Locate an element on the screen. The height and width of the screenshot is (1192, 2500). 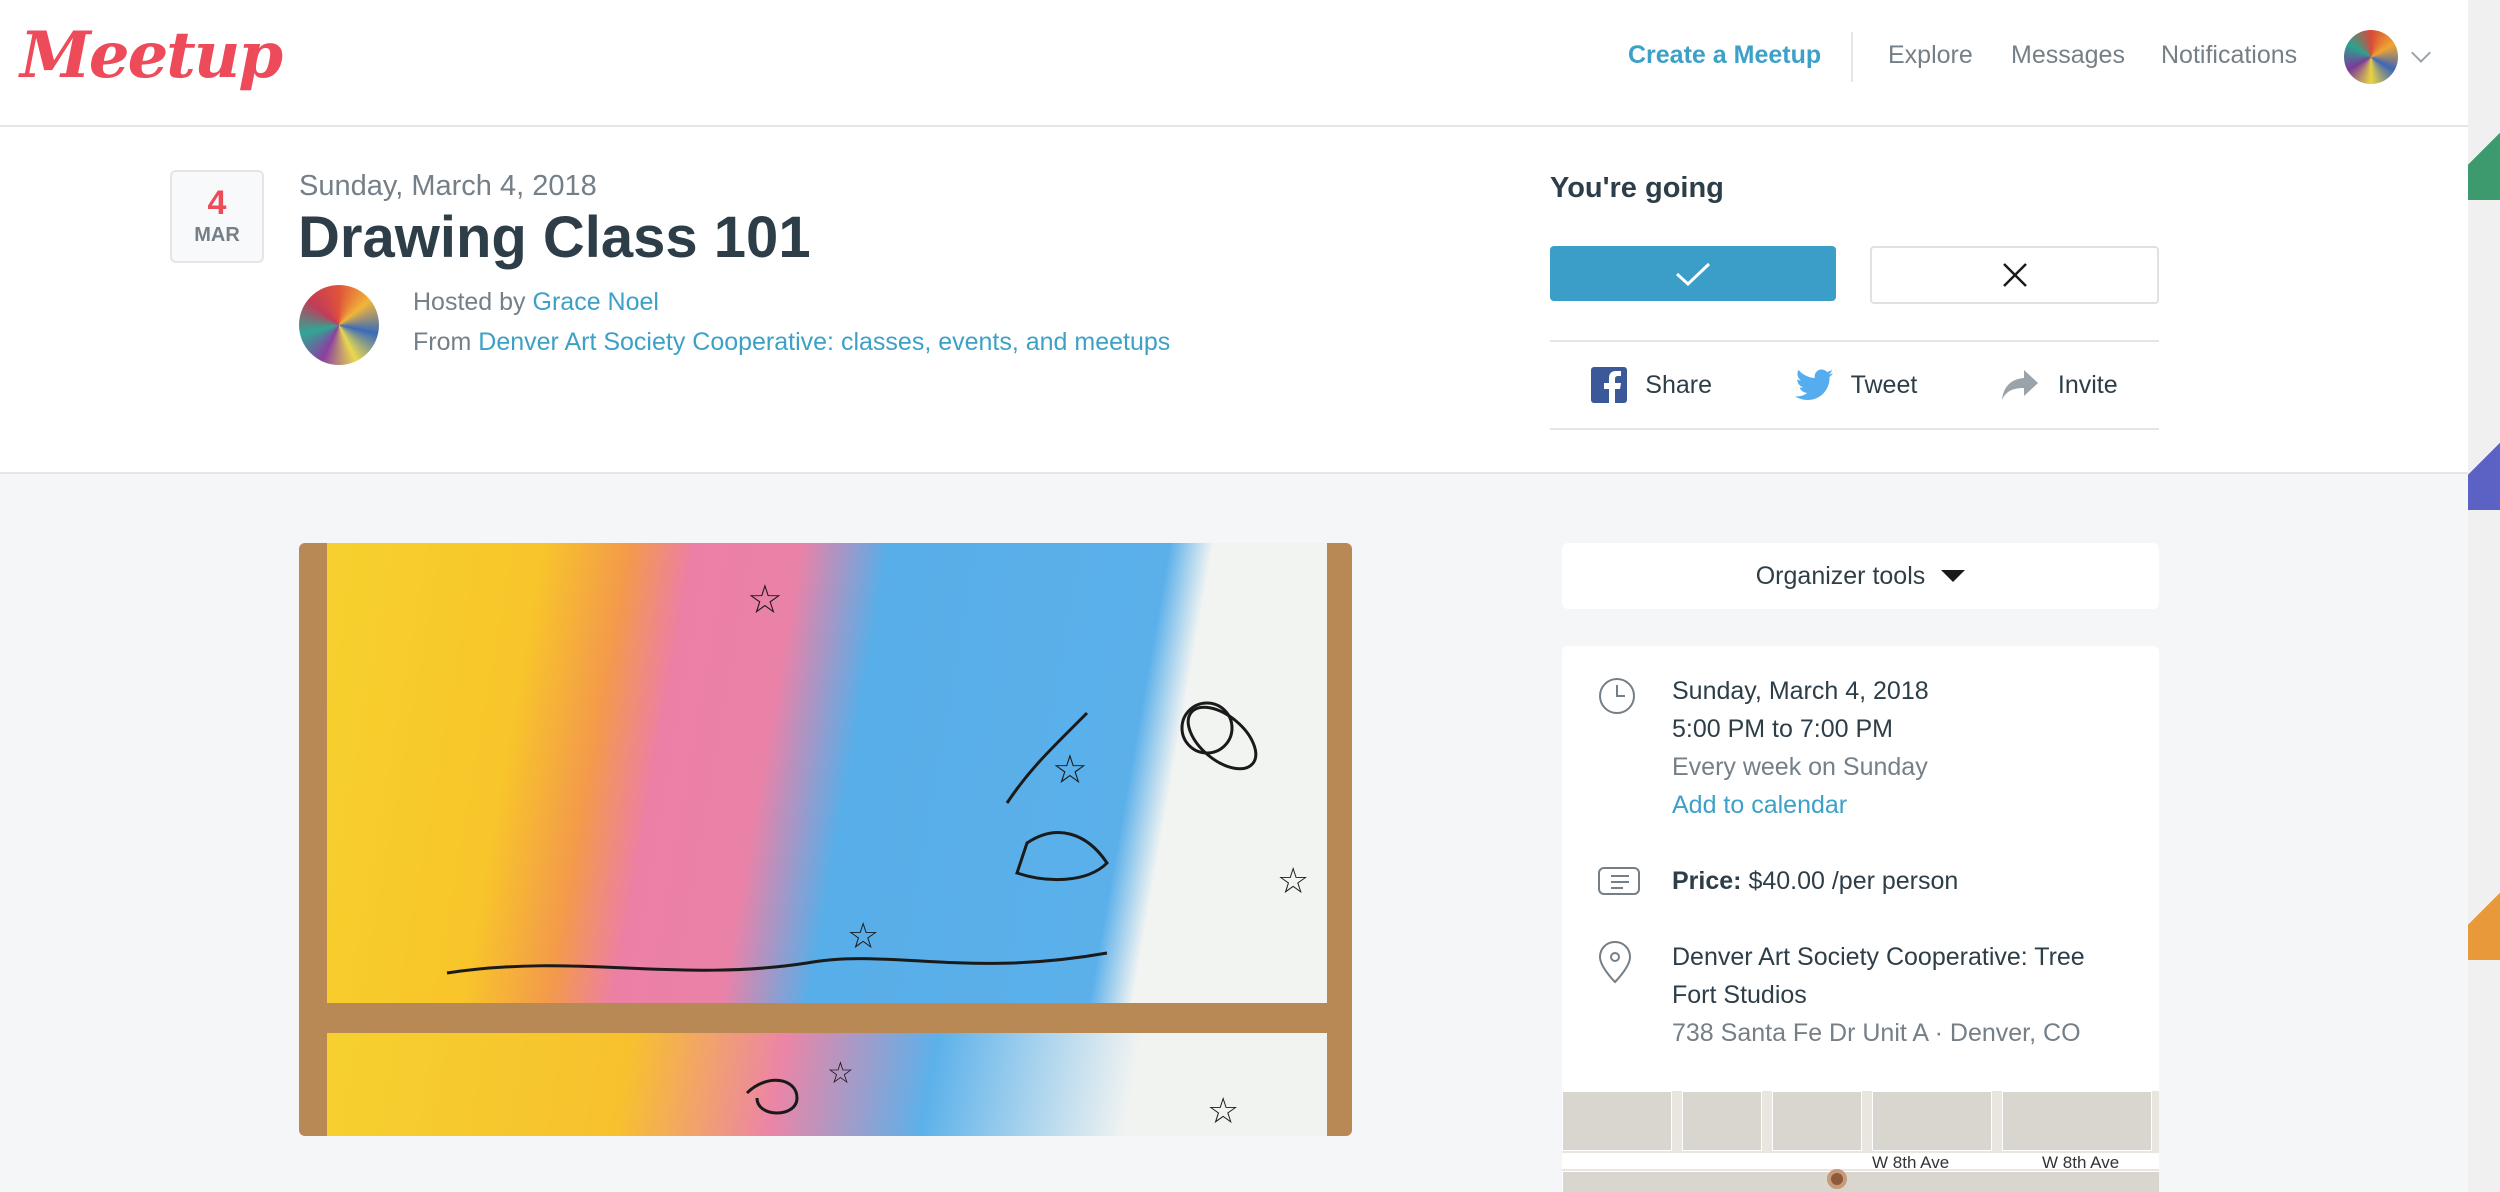
detail-time: 5:00 PM to 7:00 PM is located at coordinates (1782, 729).